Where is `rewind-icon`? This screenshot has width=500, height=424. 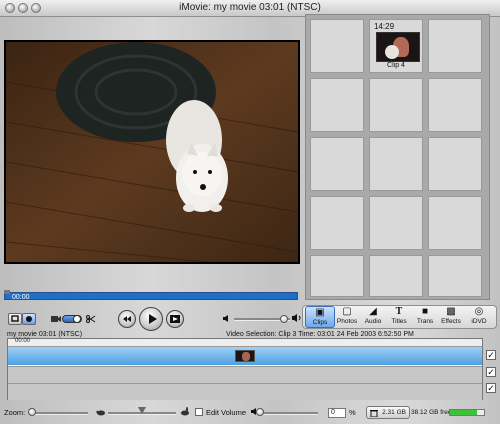 rewind-icon is located at coordinates (127, 319).